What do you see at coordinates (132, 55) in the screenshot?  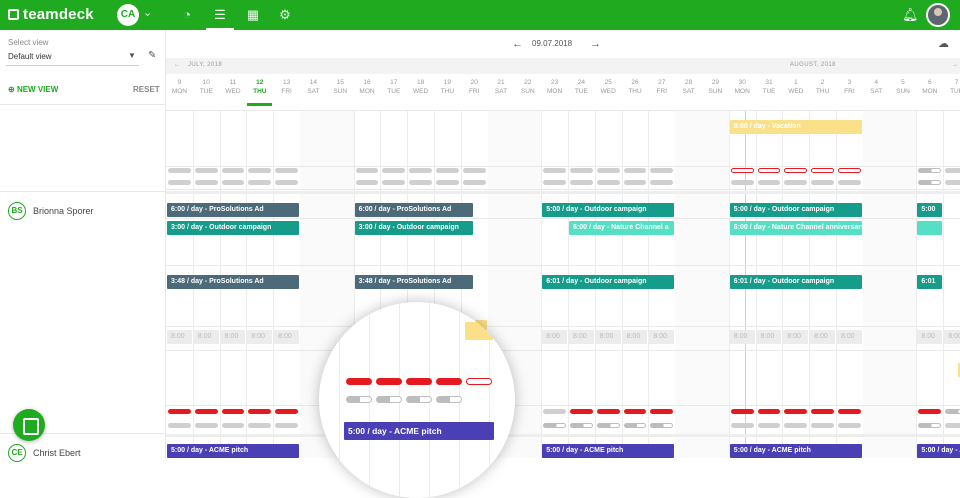 I see `caret-down-icon: ▼` at bounding box center [132, 55].